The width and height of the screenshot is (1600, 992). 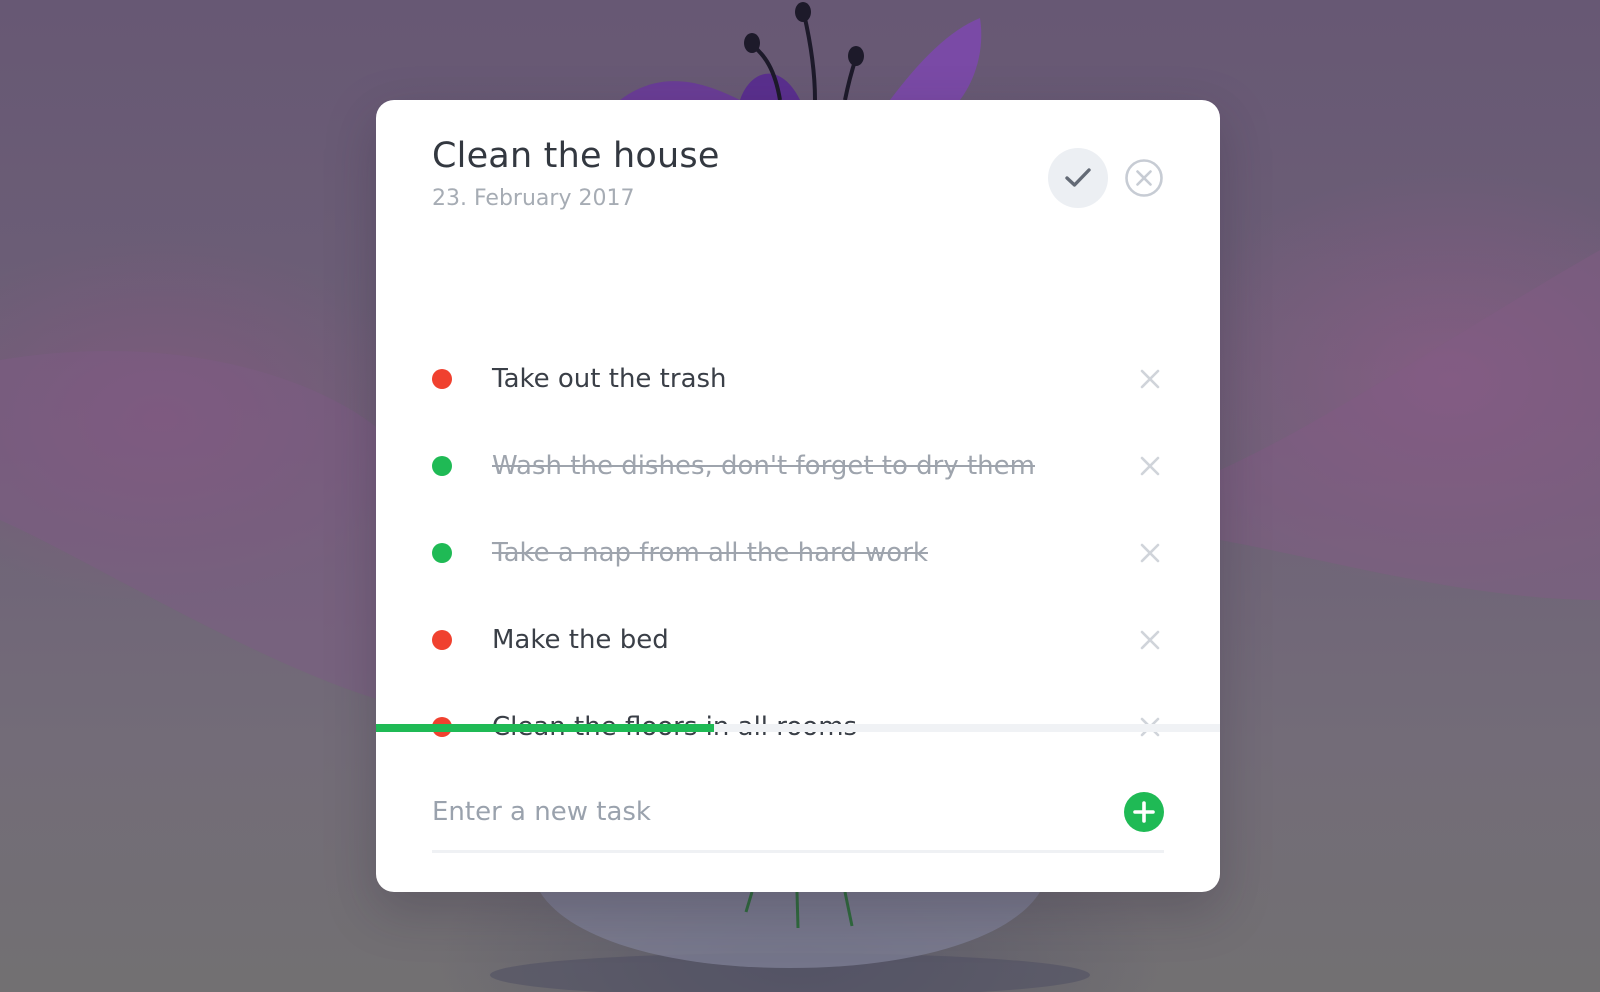 What do you see at coordinates (545, 728) in the screenshot?
I see `progress-fill` at bounding box center [545, 728].